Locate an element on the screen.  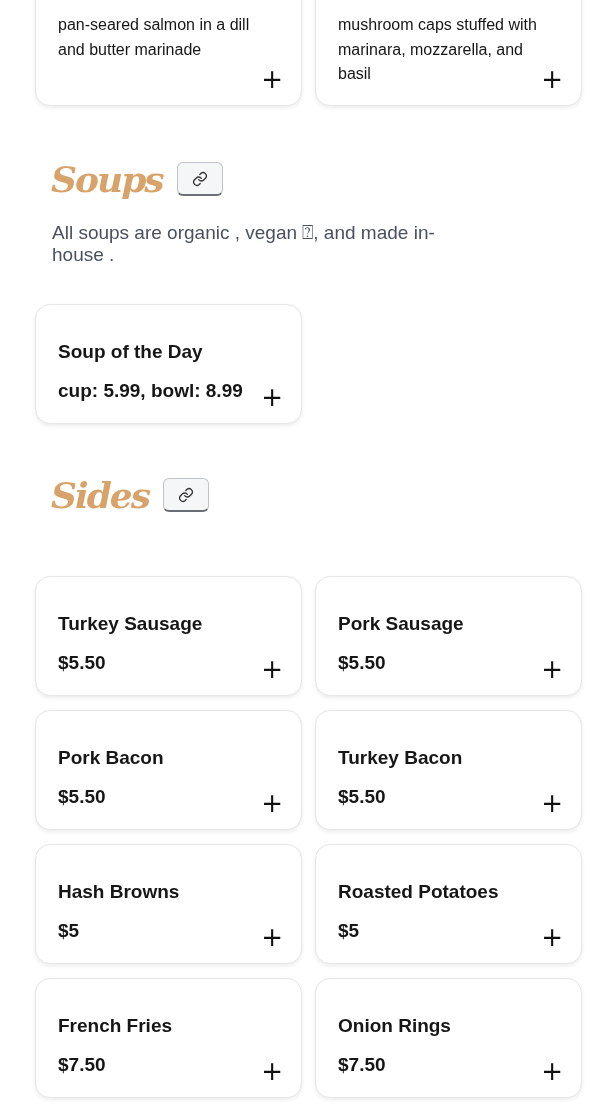
section-title: Soups is located at coordinates (107, 179).